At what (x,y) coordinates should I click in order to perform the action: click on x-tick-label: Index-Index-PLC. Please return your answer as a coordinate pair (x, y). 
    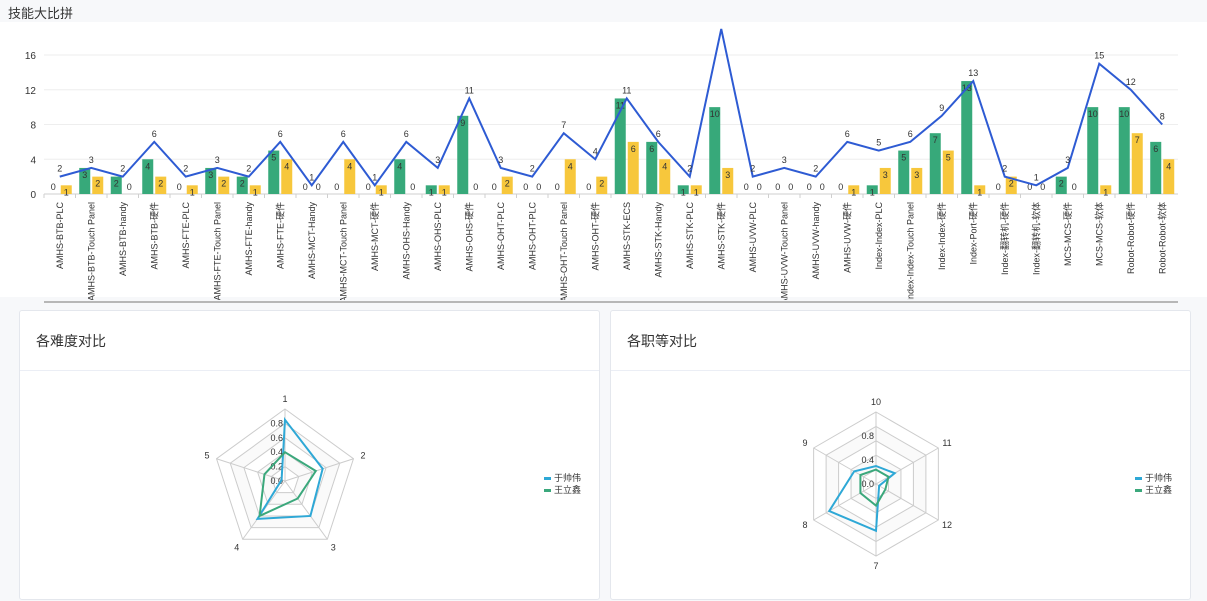
    Looking at the image, I should click on (879, 236).